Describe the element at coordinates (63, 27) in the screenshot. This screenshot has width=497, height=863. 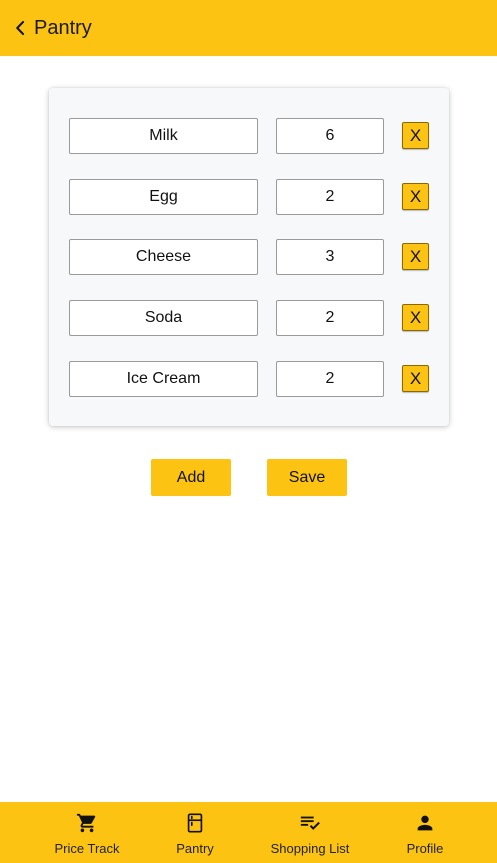
I see `page-title: Pantry` at that location.